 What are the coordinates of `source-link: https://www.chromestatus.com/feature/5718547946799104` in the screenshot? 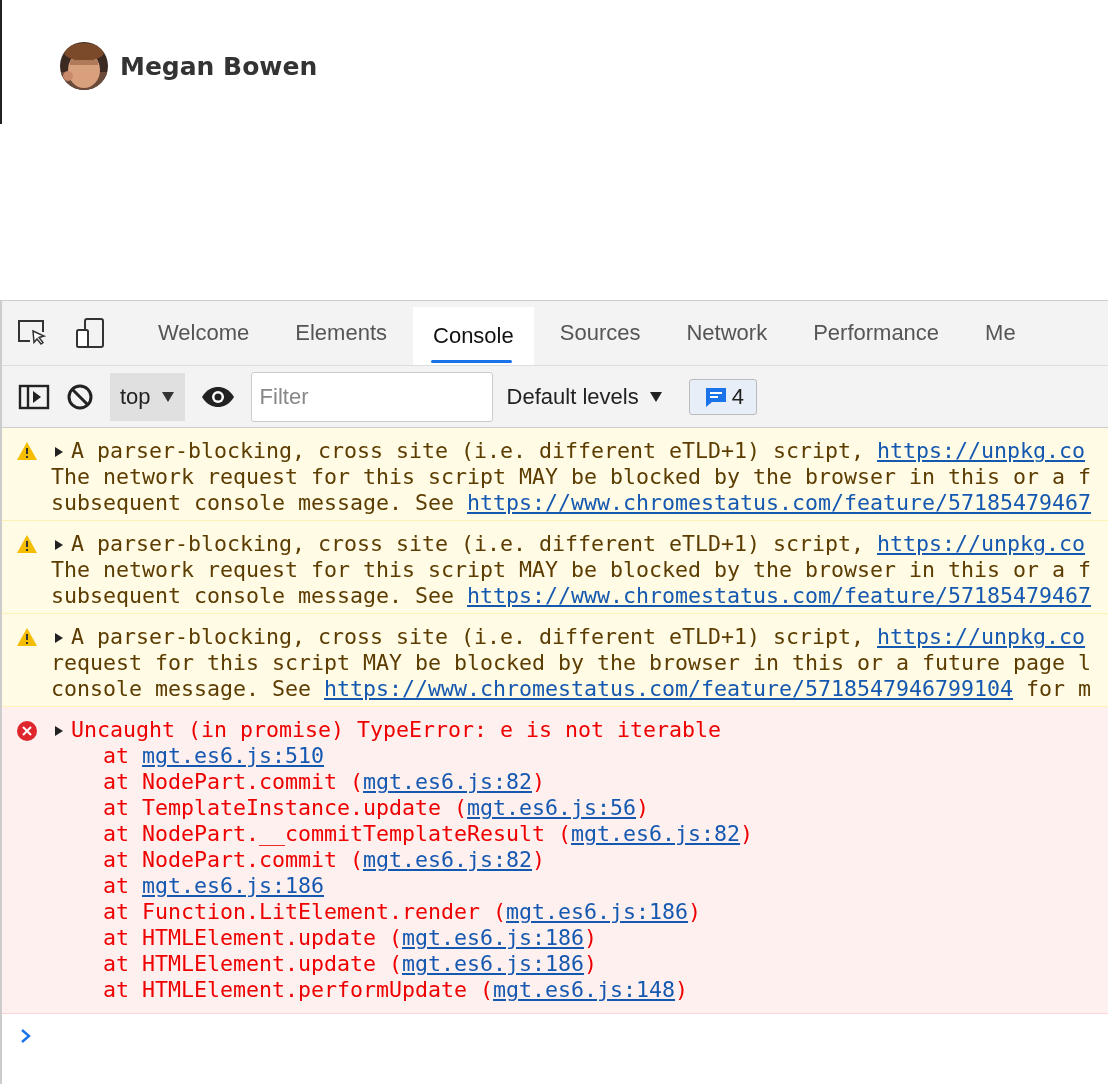 It's located at (669, 688).